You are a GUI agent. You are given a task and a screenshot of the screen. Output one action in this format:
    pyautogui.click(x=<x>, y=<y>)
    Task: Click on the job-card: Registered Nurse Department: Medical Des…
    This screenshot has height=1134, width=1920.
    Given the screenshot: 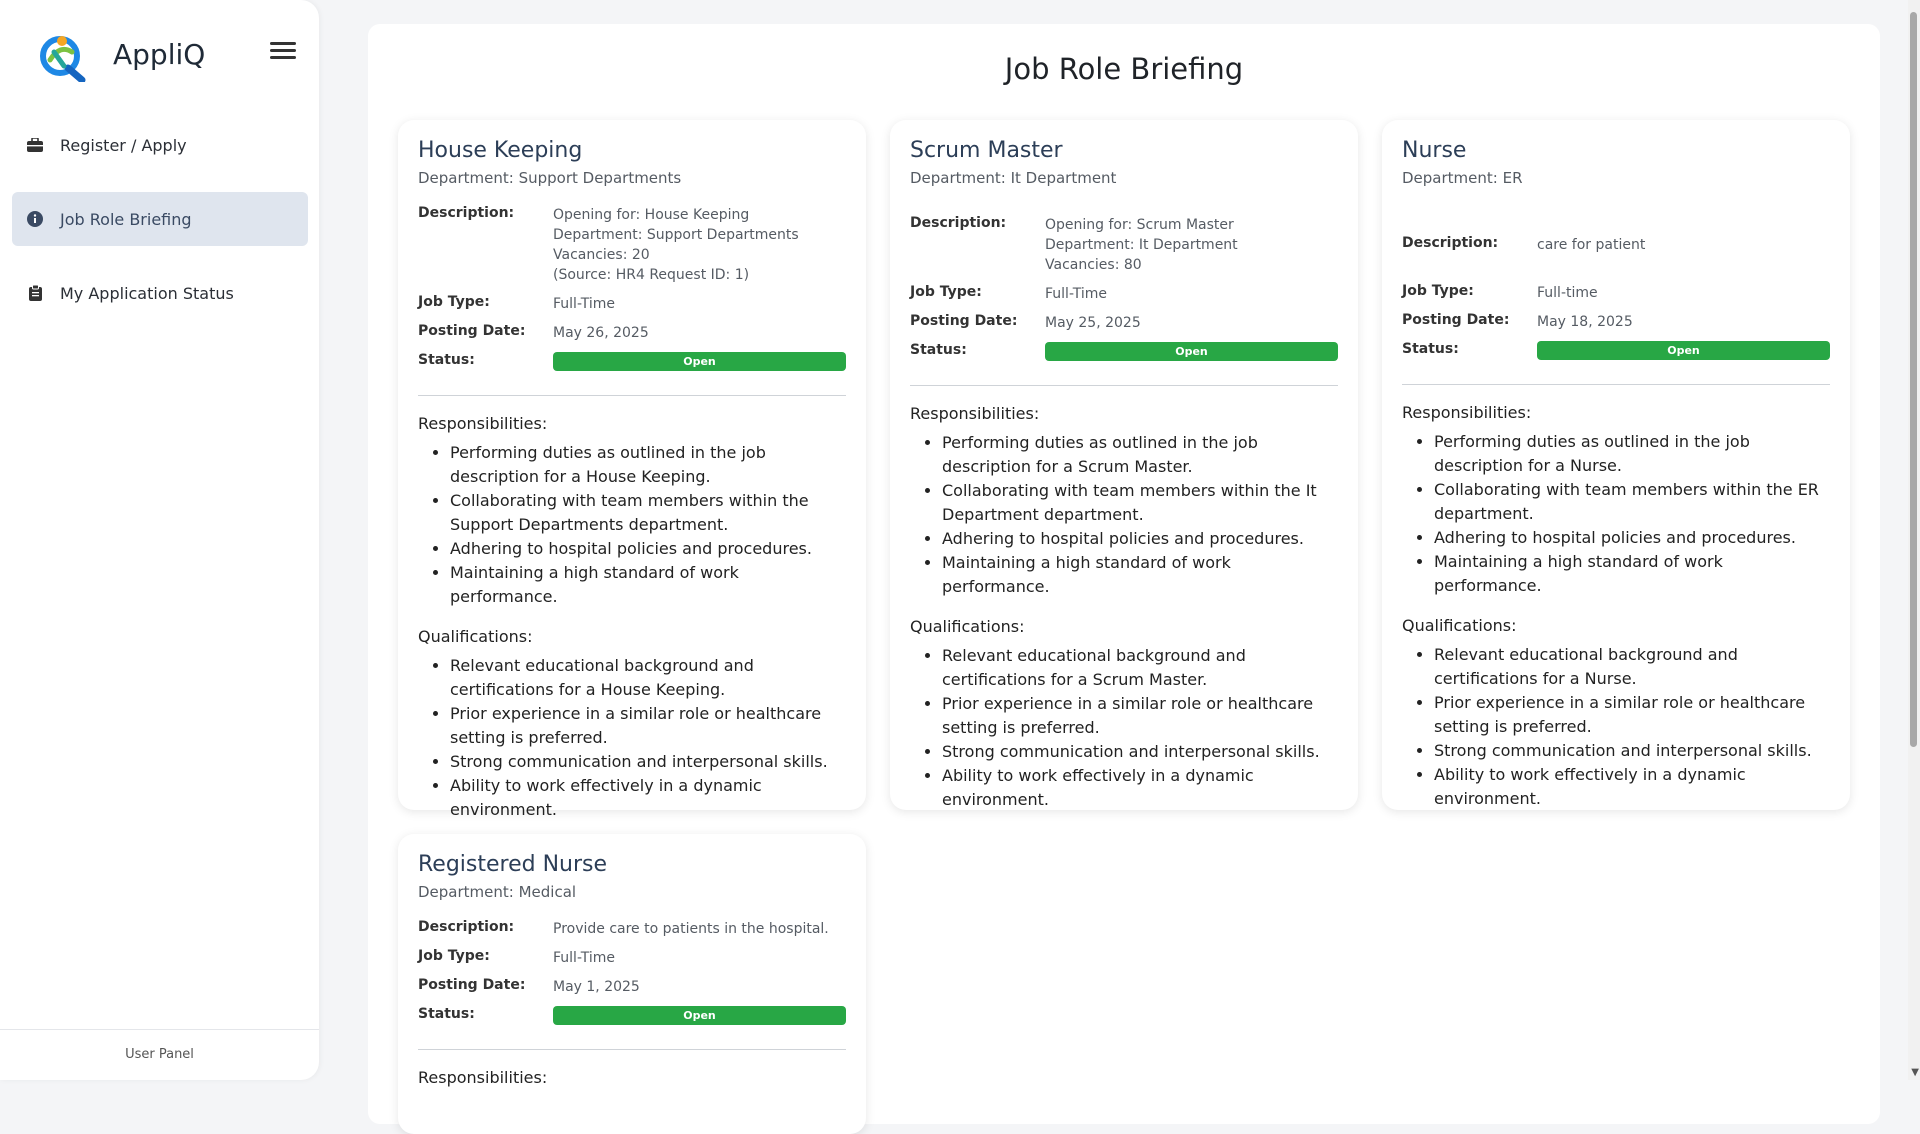 What is the action you would take?
    pyautogui.click(x=632, y=984)
    